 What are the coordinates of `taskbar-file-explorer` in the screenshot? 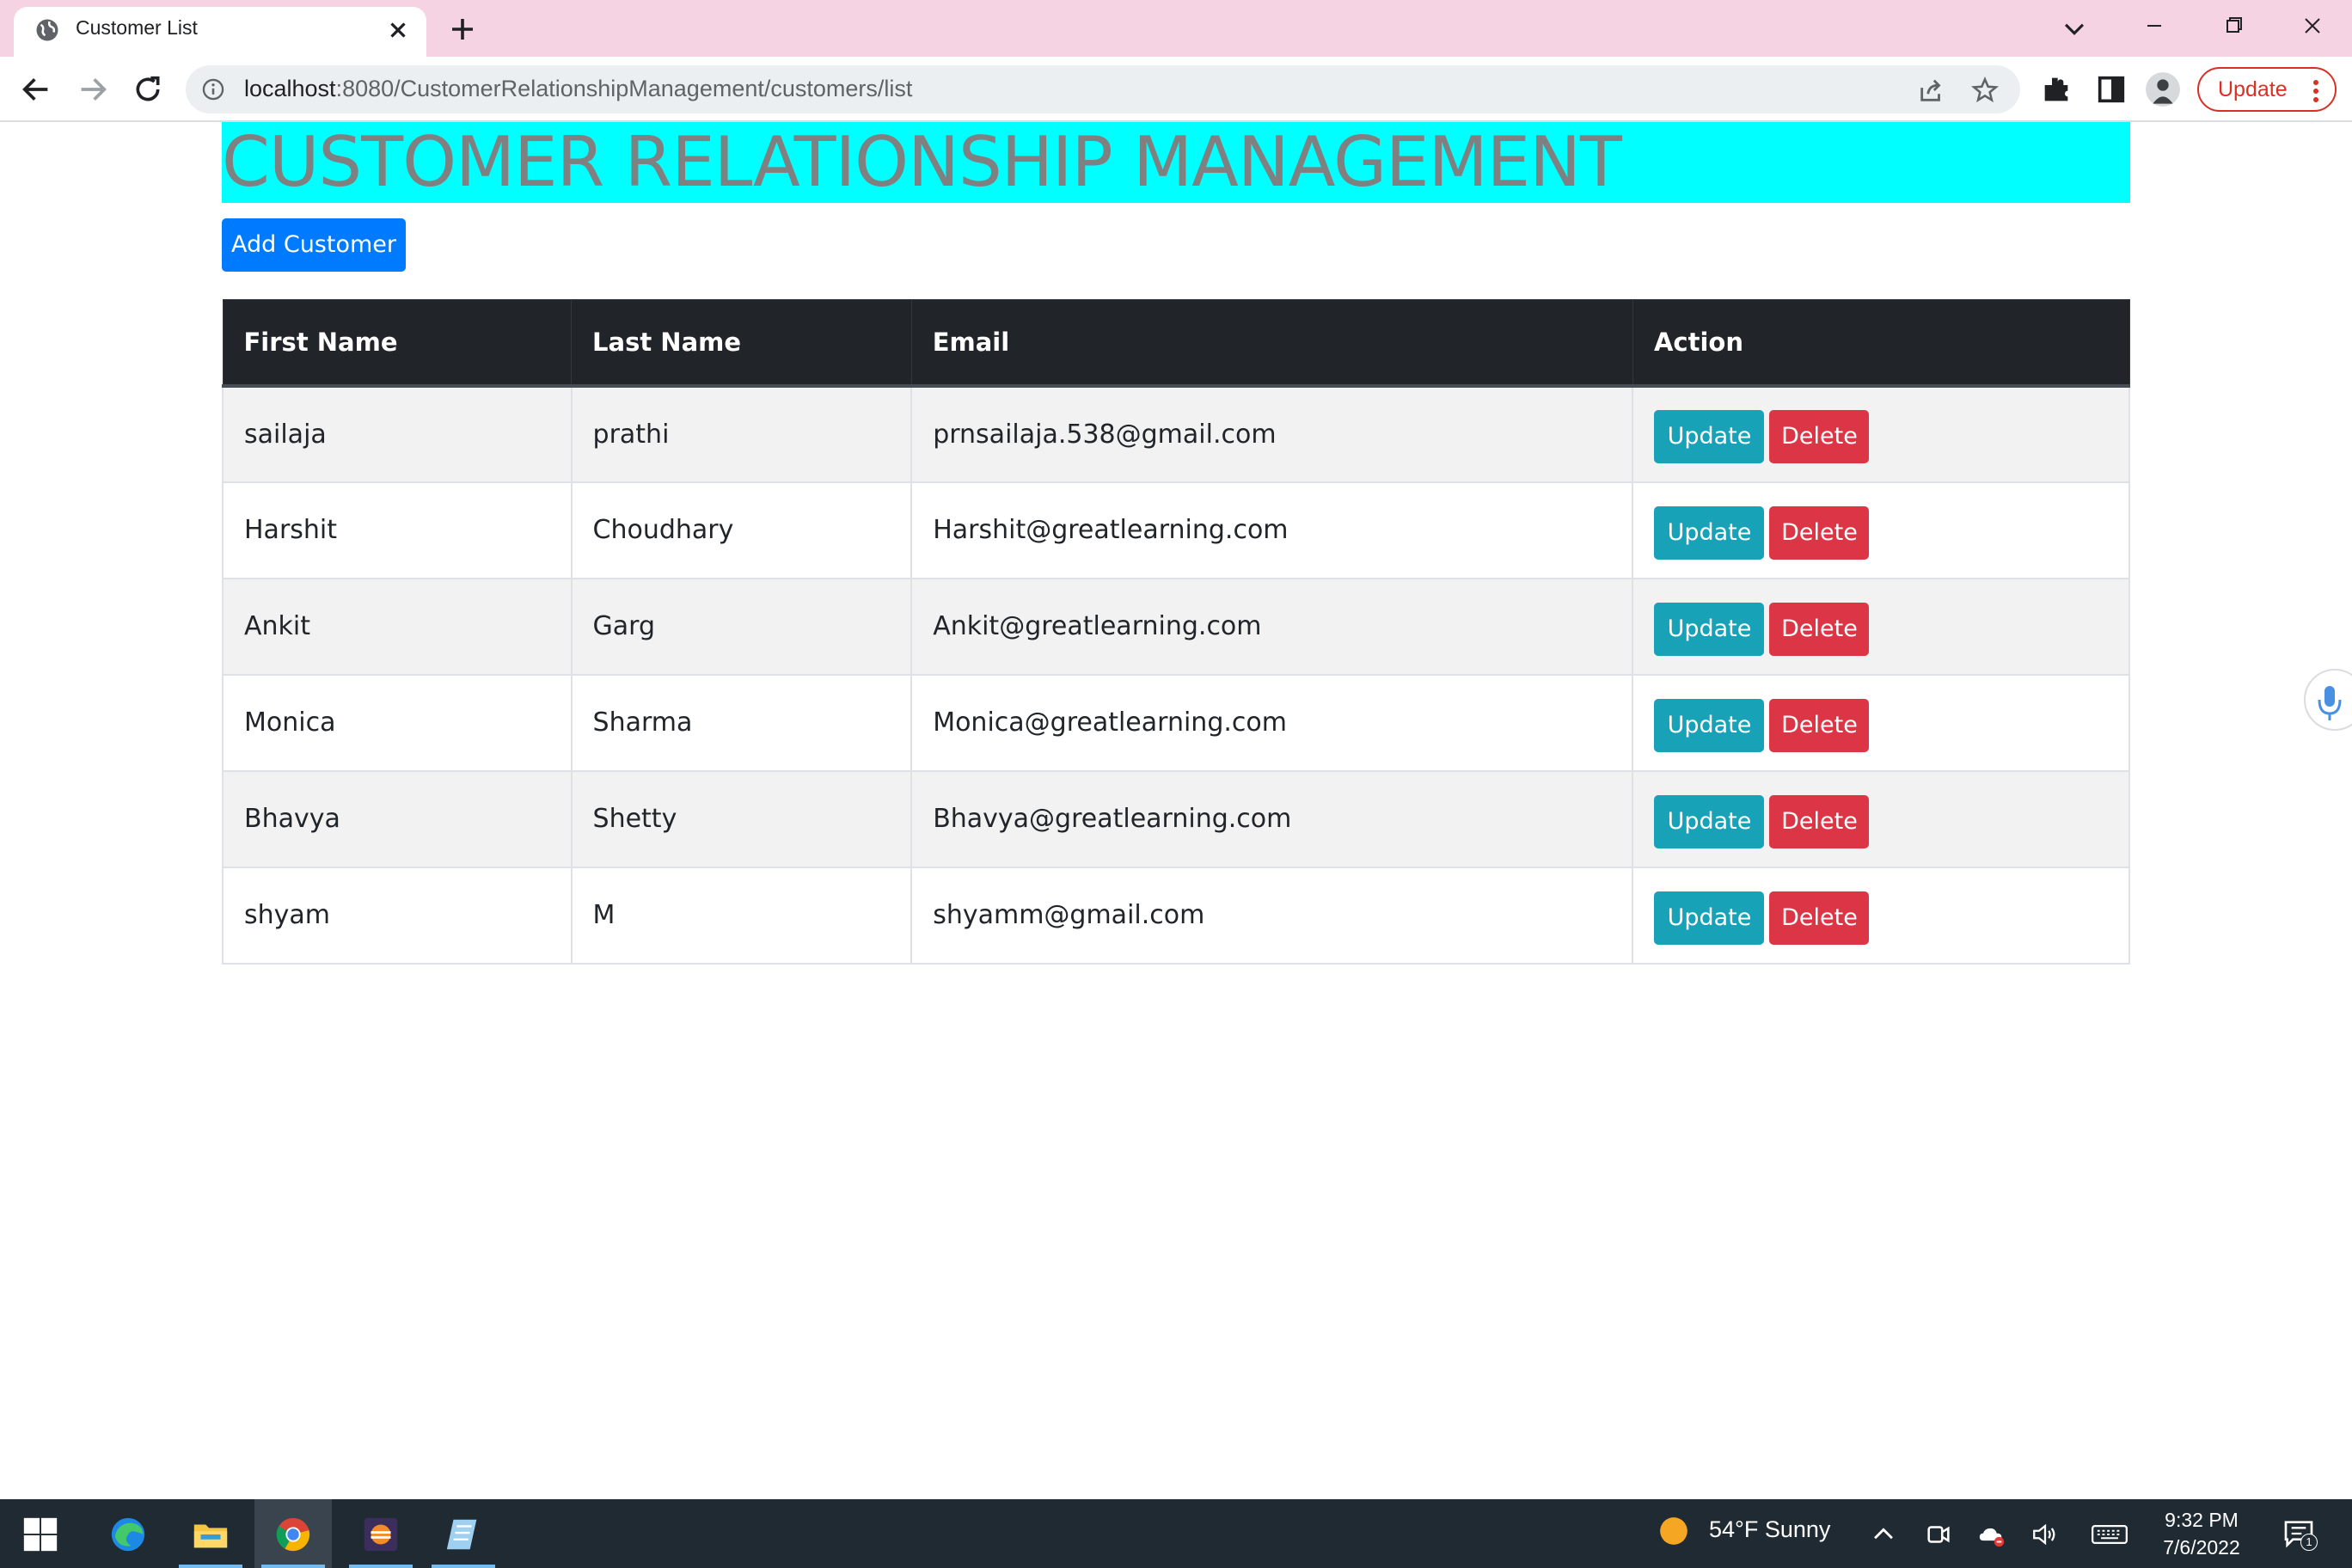 It's located at (210, 1533).